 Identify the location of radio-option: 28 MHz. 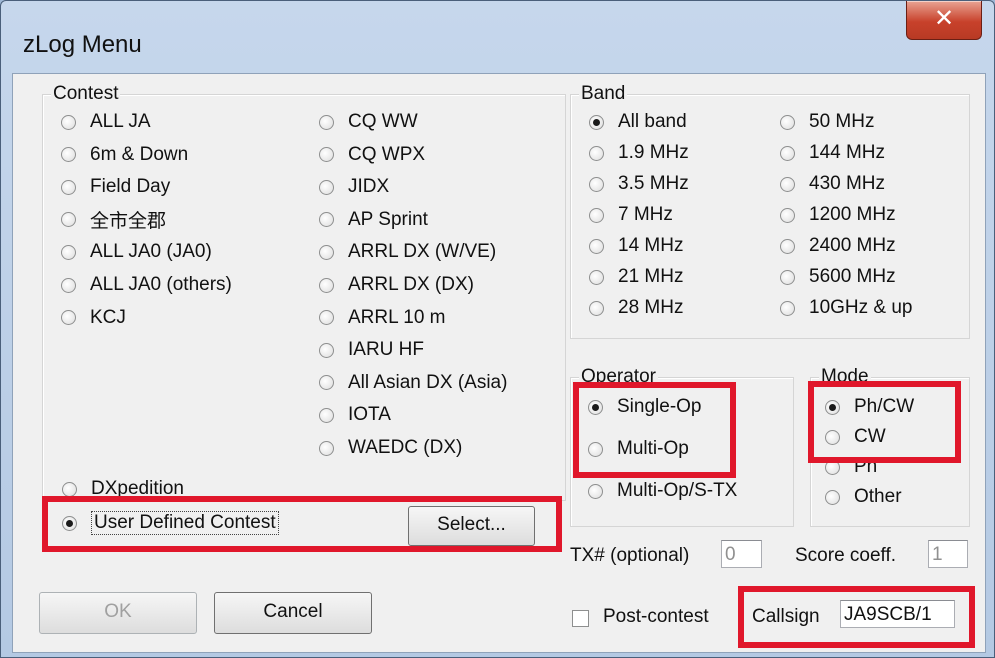
(636, 308).